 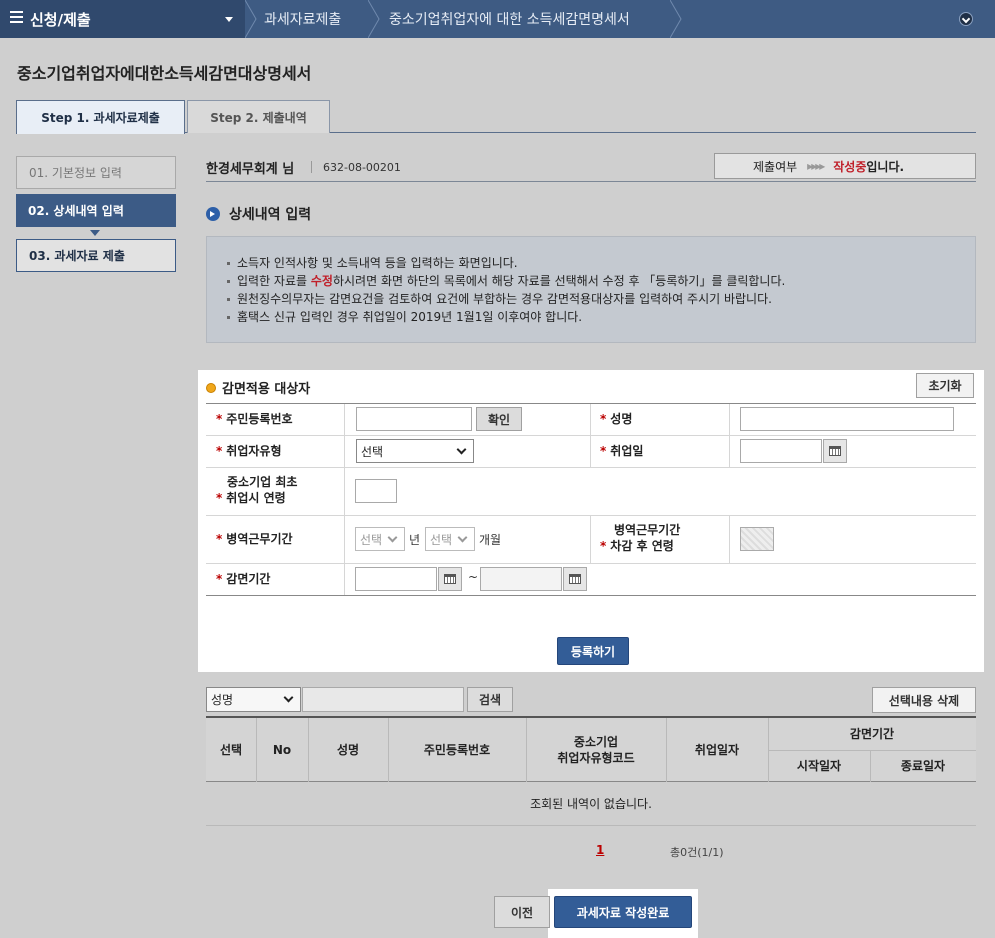 I want to click on col-select: 선택, so click(x=231, y=750).